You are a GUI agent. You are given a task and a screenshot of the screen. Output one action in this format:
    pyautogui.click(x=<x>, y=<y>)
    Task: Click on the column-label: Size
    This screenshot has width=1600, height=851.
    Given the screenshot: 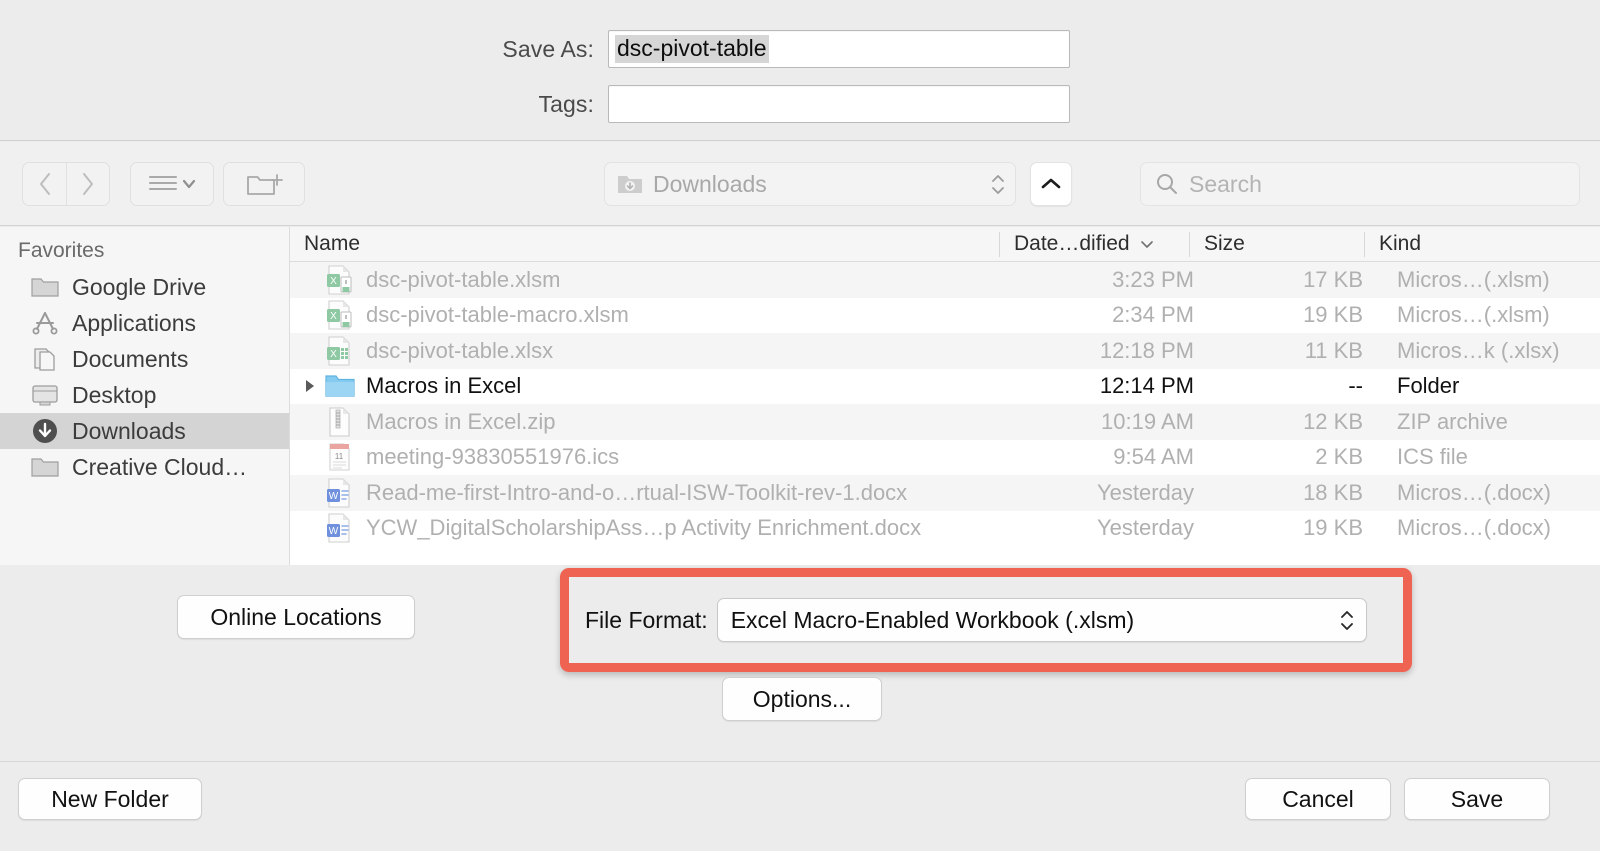 What is the action you would take?
    pyautogui.click(x=1224, y=243)
    